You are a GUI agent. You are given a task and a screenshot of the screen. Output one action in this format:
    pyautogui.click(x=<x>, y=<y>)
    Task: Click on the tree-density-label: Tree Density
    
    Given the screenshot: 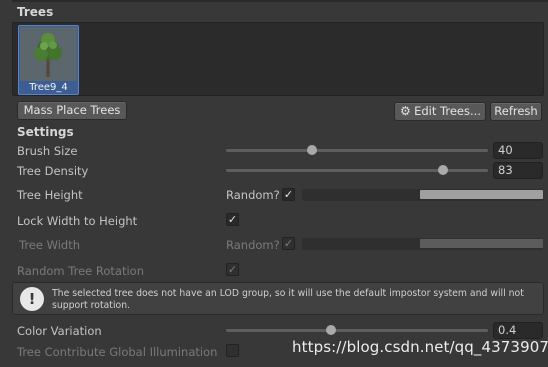 What is the action you would take?
    pyautogui.click(x=53, y=171)
    